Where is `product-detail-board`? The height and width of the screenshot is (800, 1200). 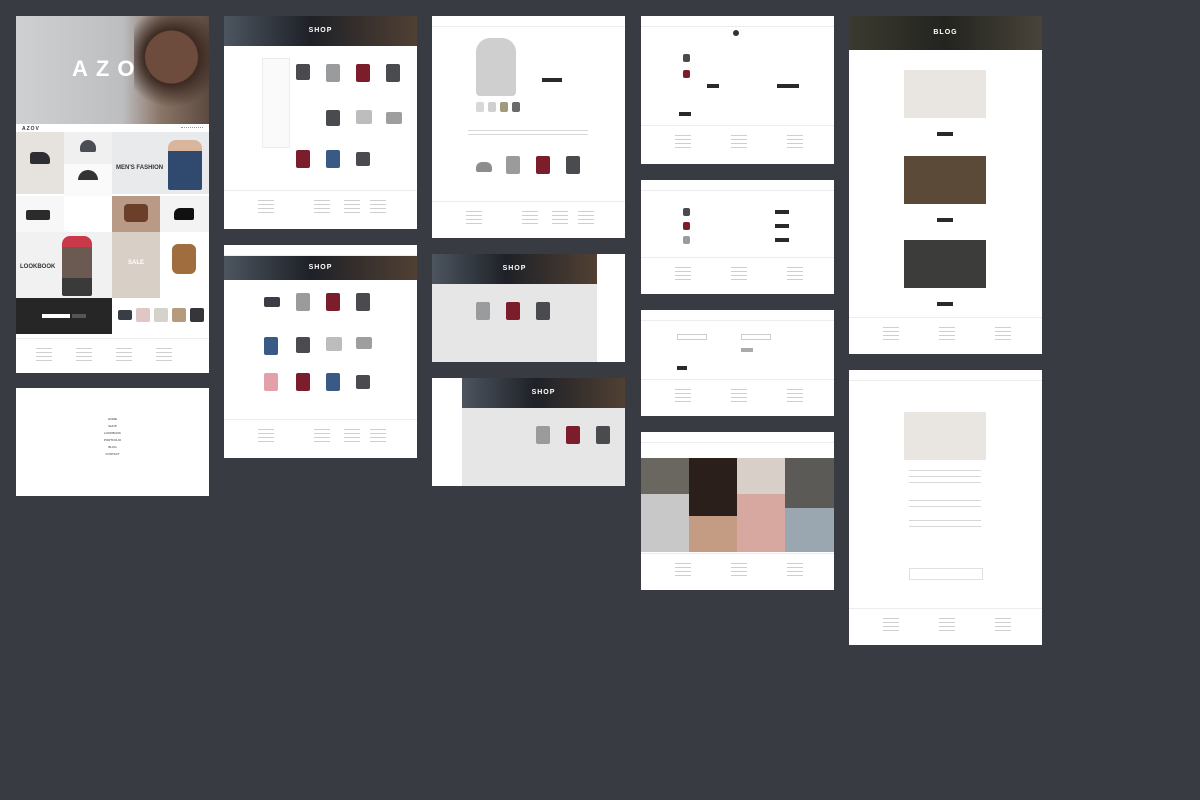 product-detail-board is located at coordinates (528, 127).